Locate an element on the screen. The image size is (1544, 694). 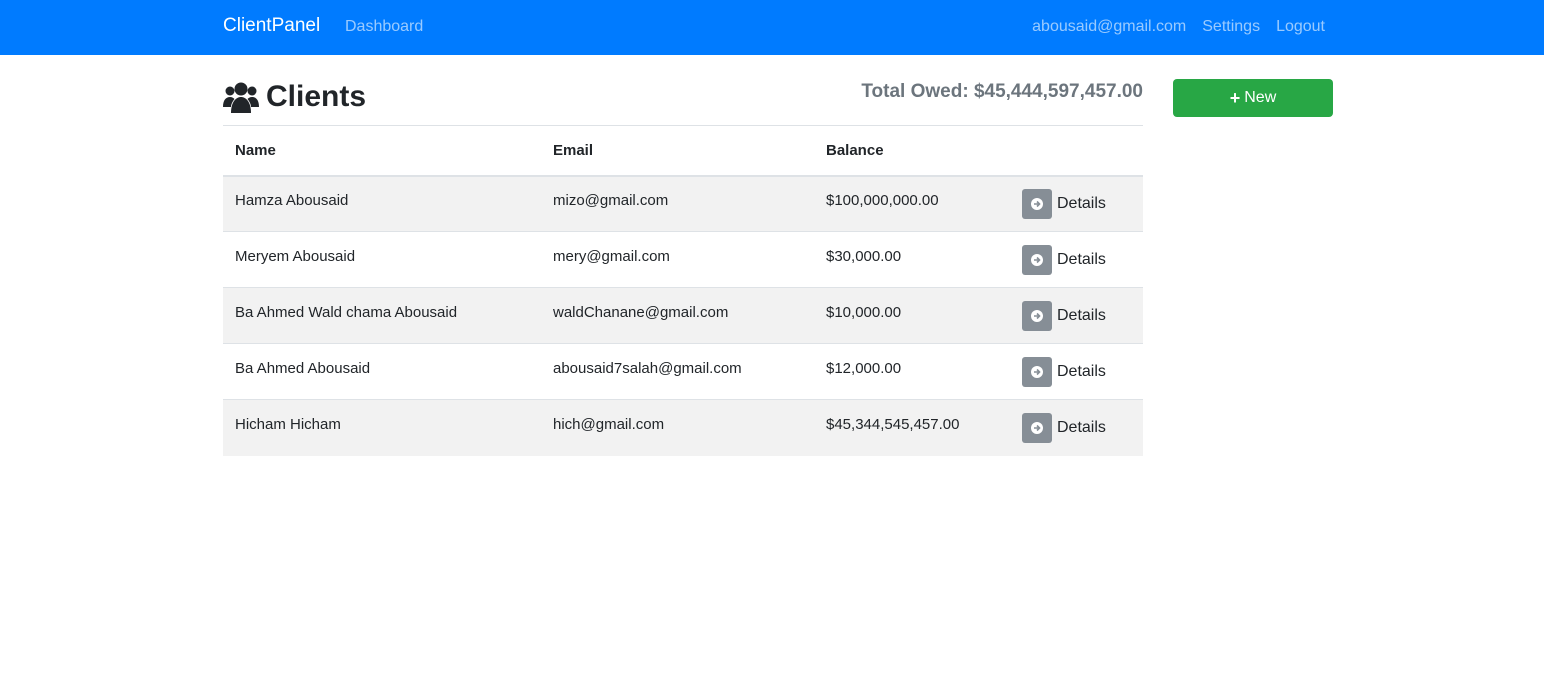
total-owed: Total Owed: $45,444,597,457.00 is located at coordinates (1002, 92).